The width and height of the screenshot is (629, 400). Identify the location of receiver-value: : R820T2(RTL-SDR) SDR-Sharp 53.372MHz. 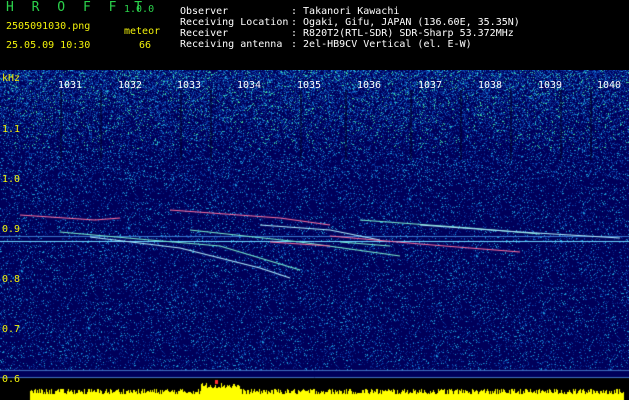
(402, 33).